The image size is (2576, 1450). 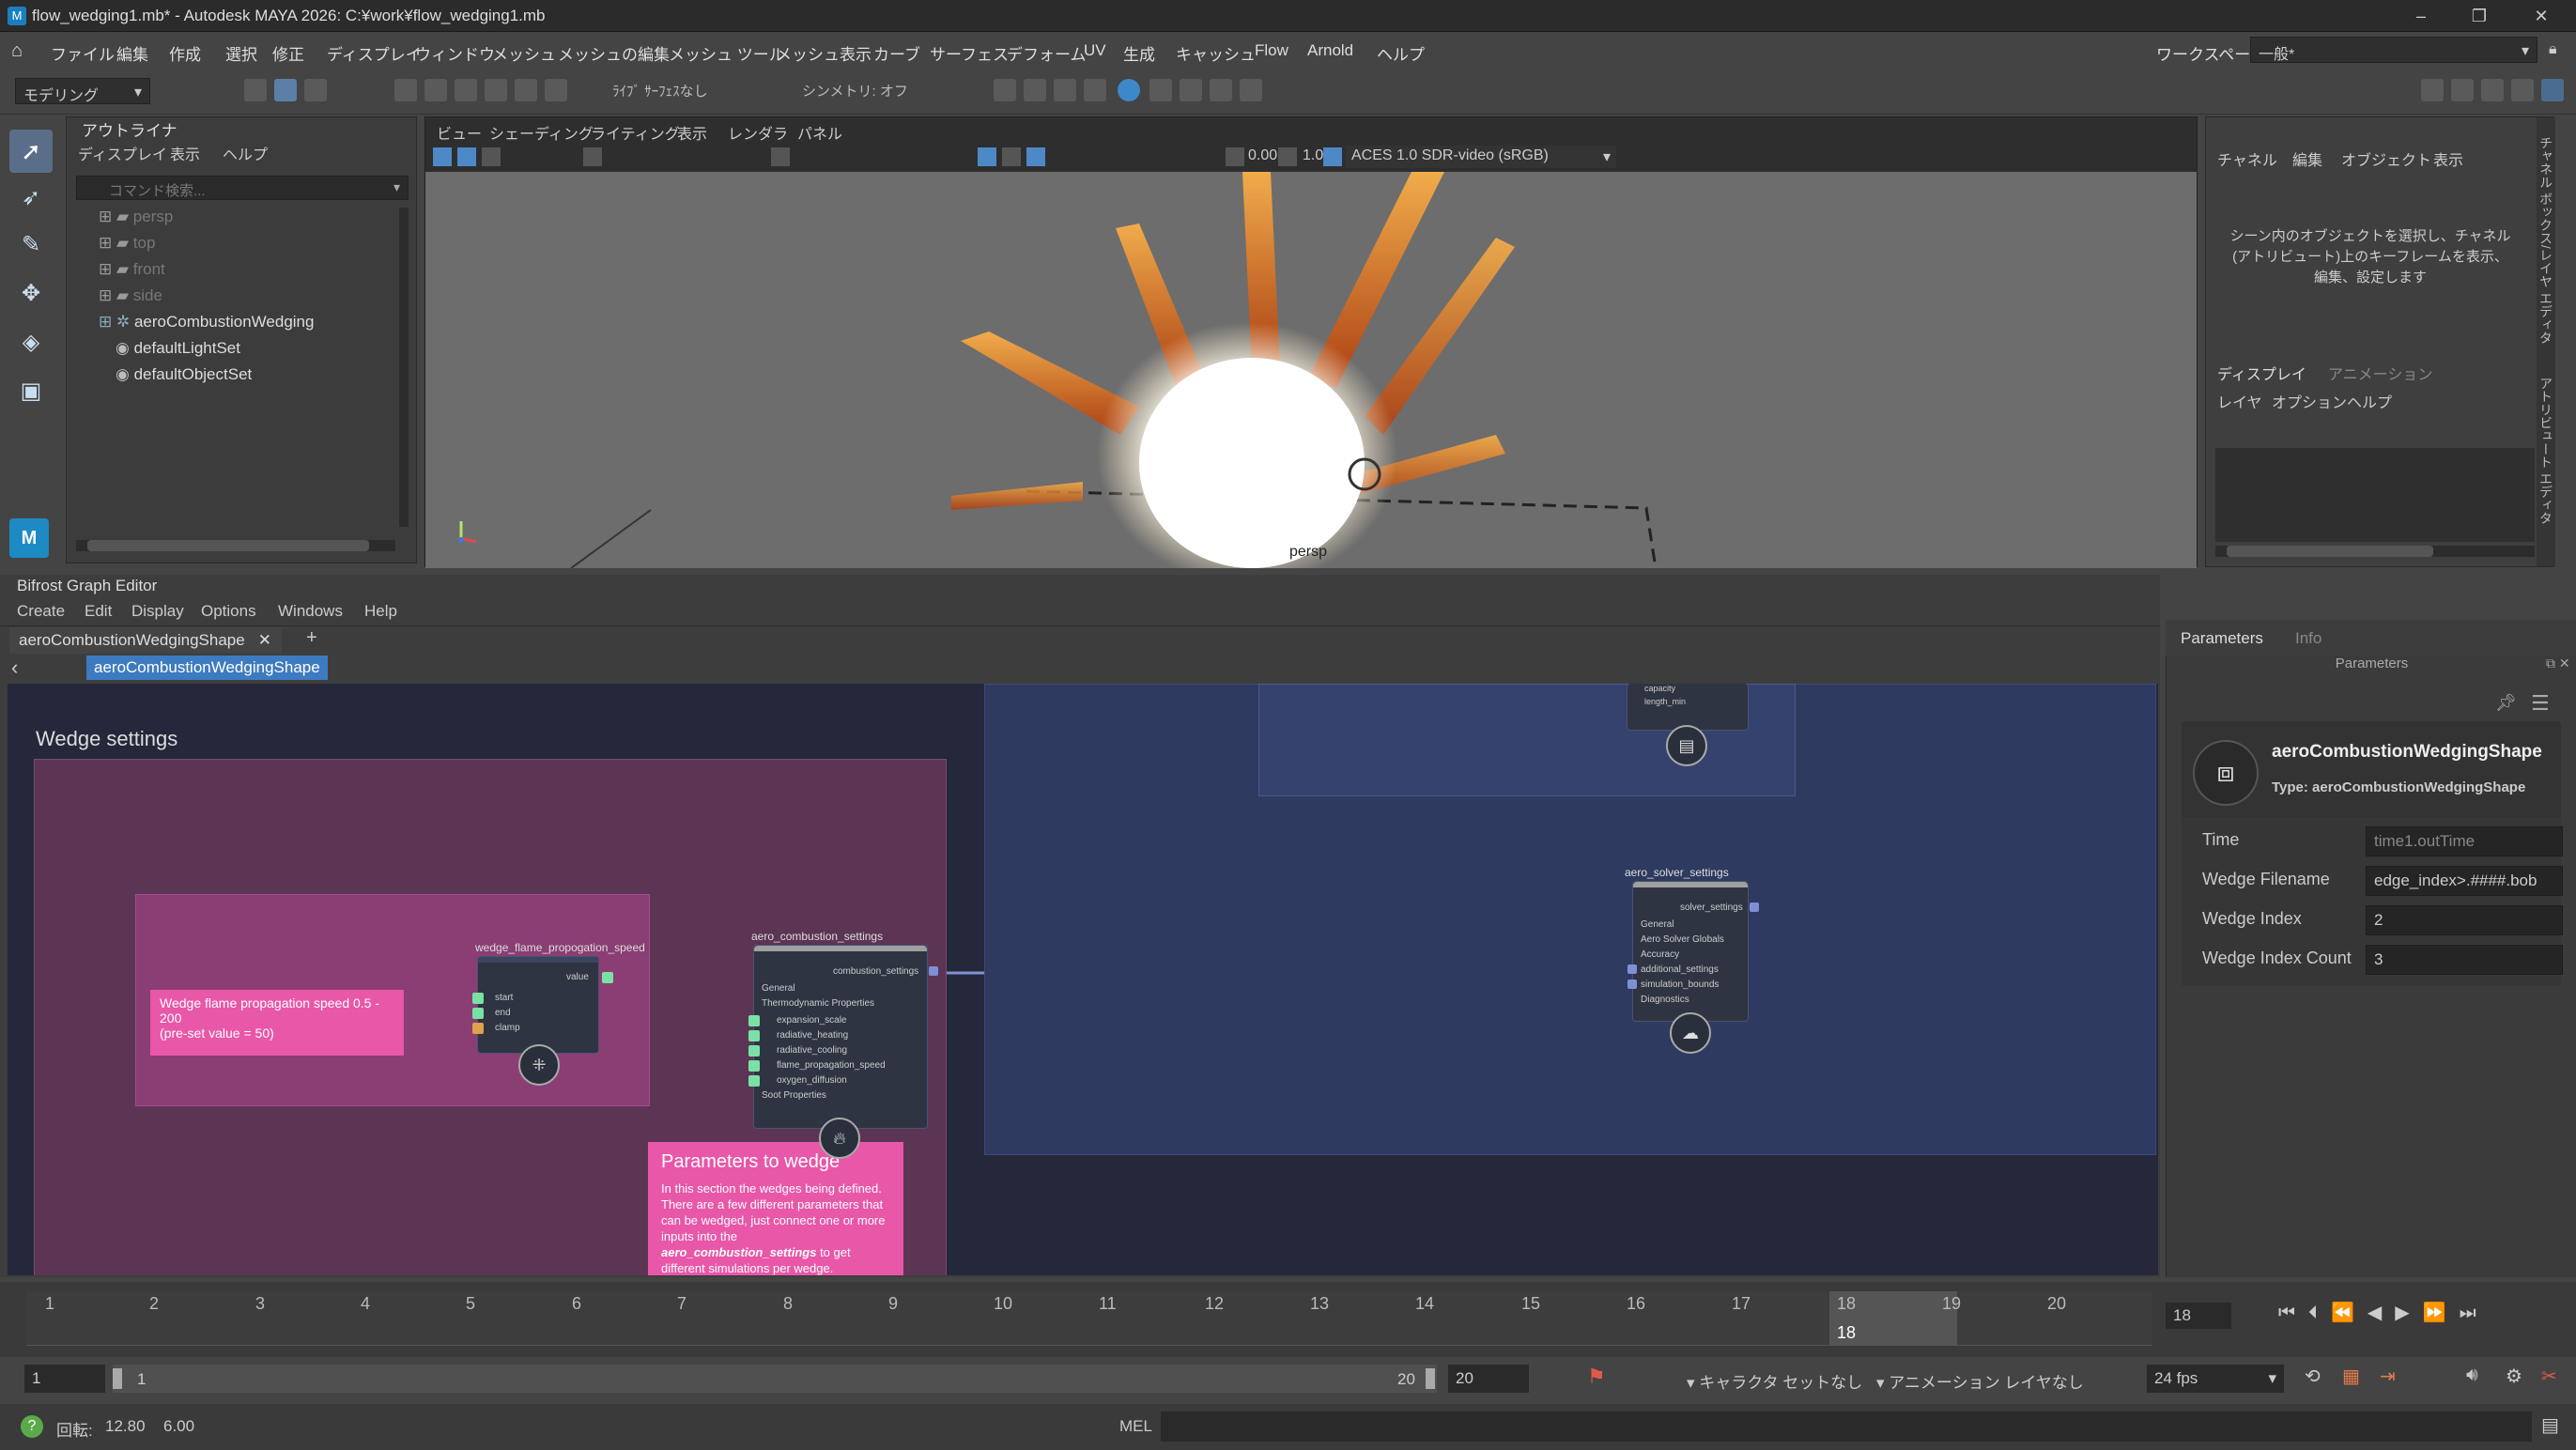 I want to click on anim-layer-dropdown: ▾ アニメーション レイヤなし, so click(x=1979, y=1379).